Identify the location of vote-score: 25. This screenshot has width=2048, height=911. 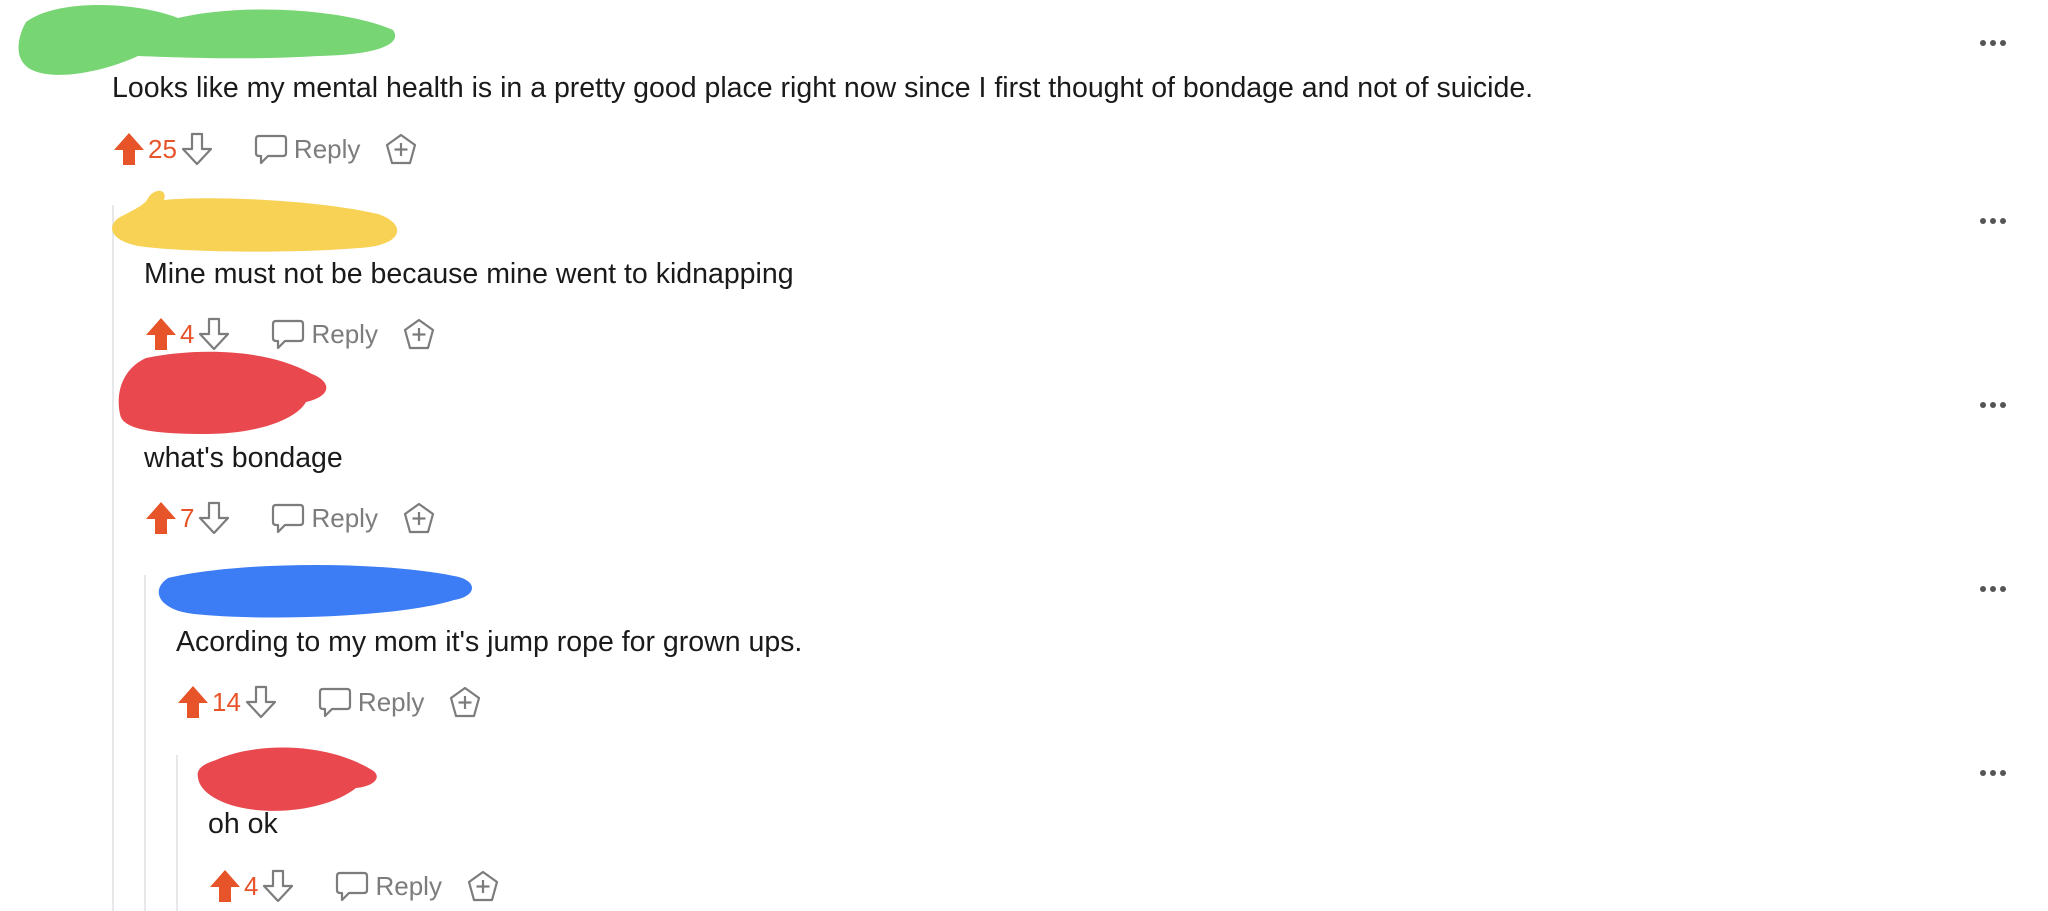
(162, 148).